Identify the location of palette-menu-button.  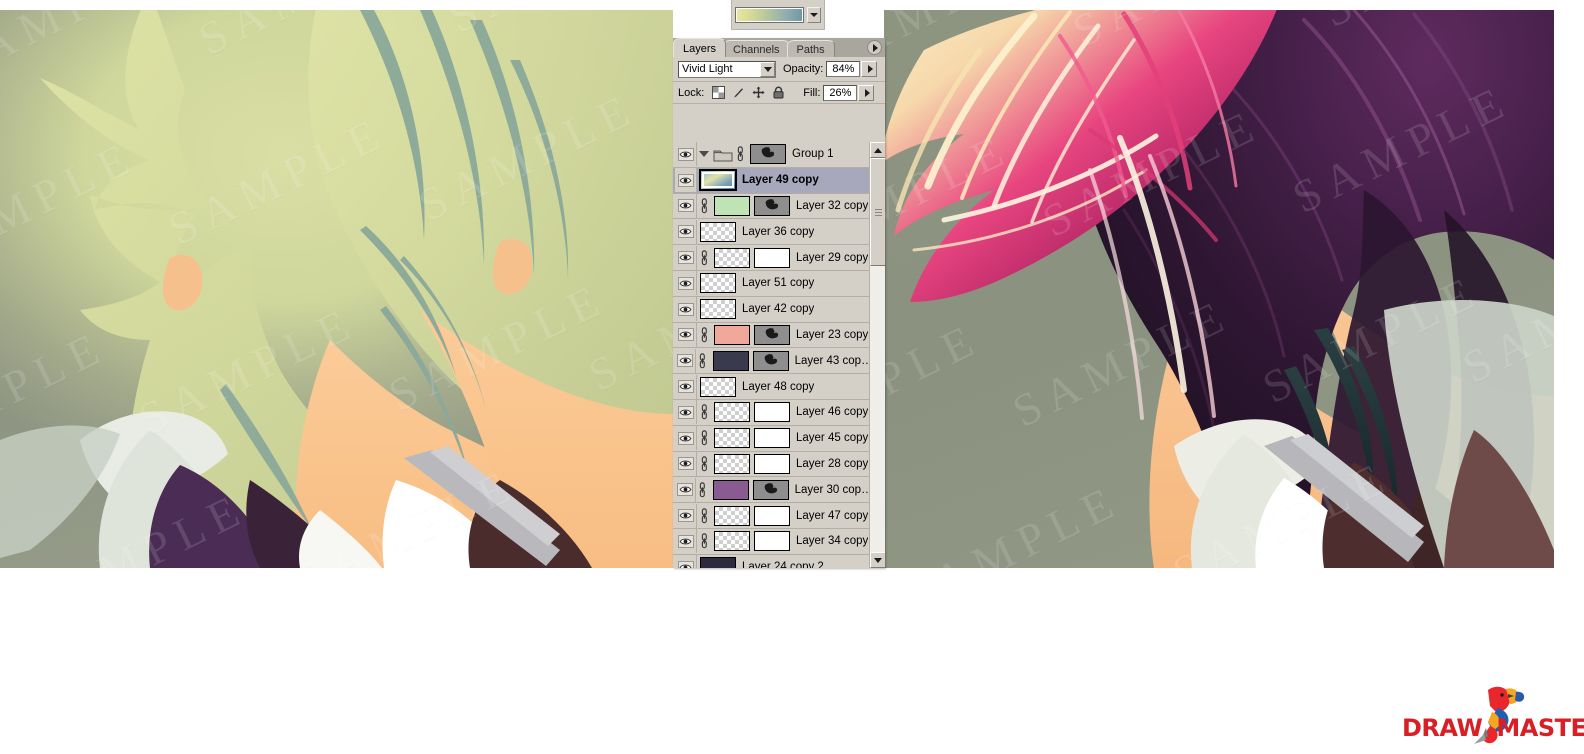
(874, 47).